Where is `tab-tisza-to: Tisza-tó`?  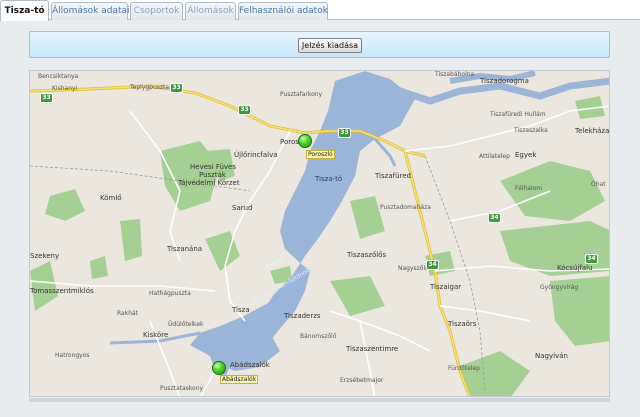 tab-tisza-to: Tisza-tó is located at coordinates (24, 10).